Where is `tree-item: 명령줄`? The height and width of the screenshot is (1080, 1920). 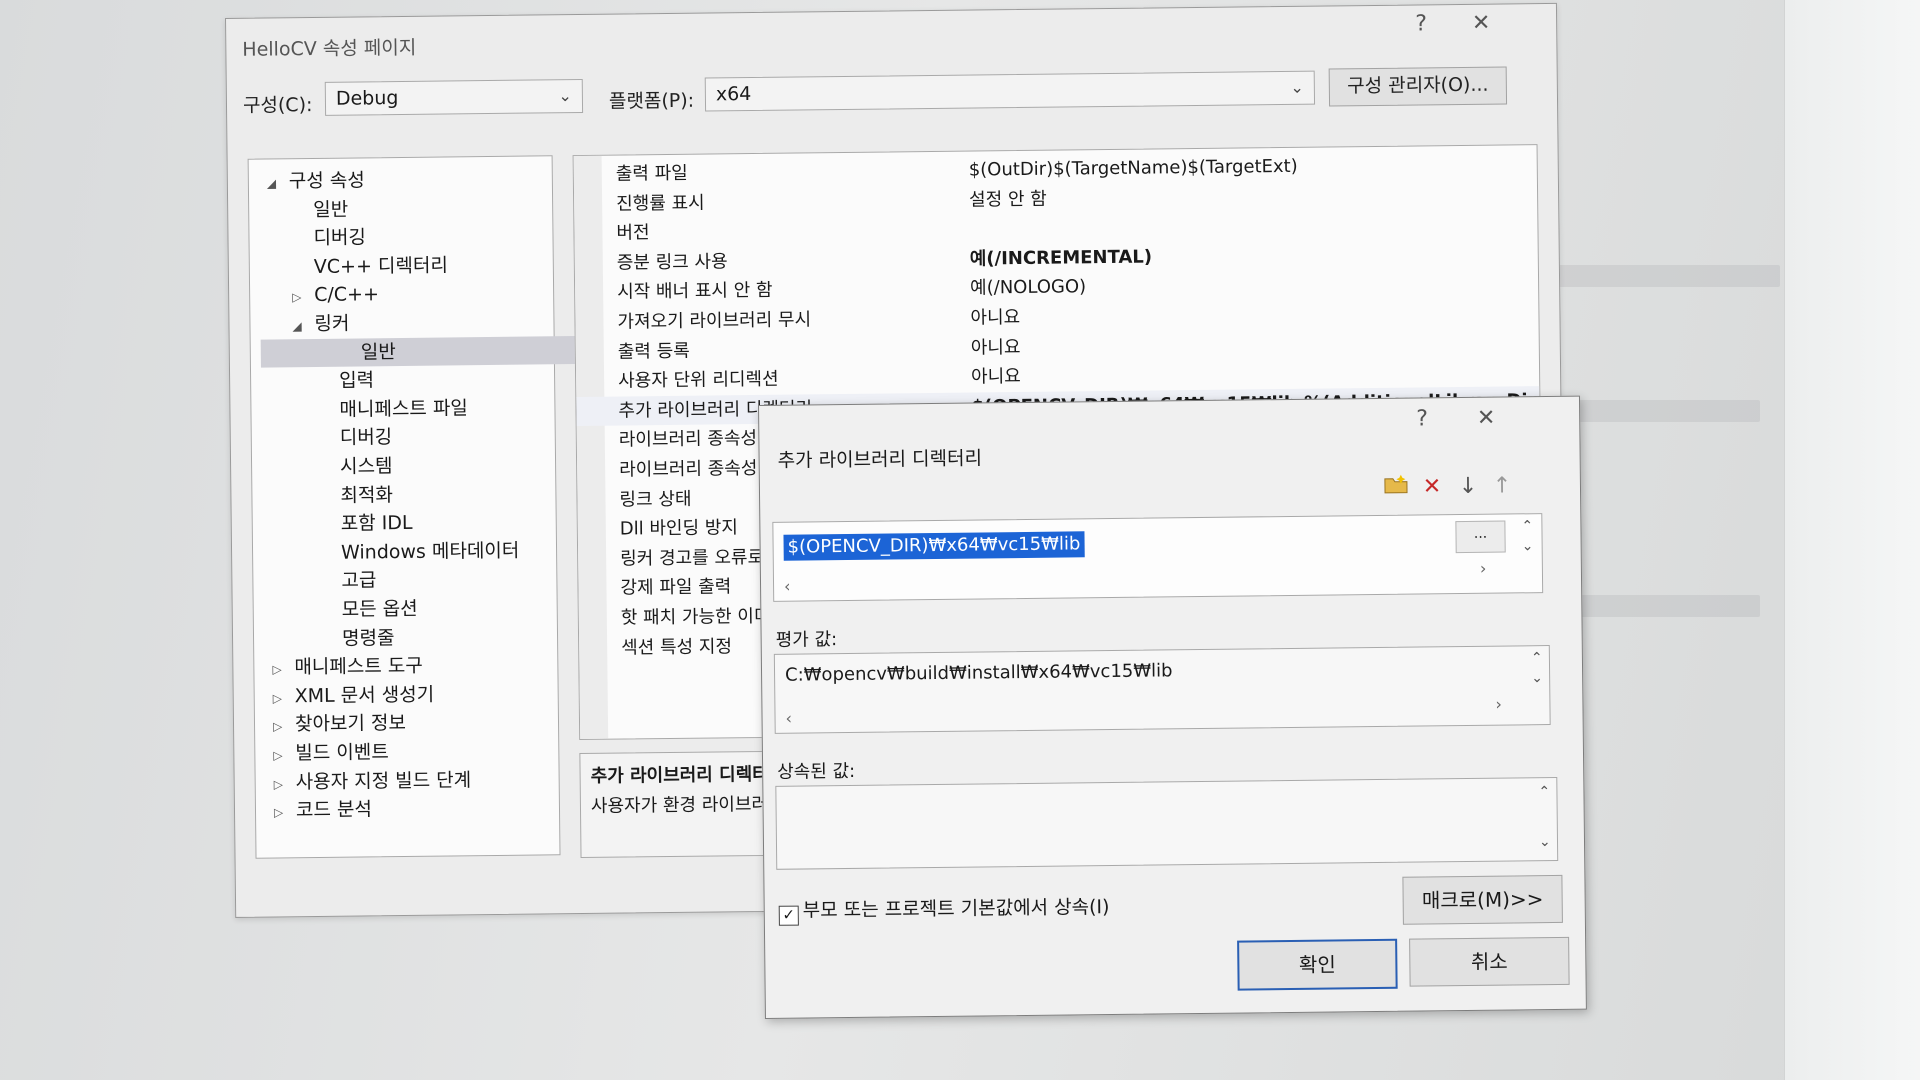 tree-item: 명령줄 is located at coordinates (357, 638).